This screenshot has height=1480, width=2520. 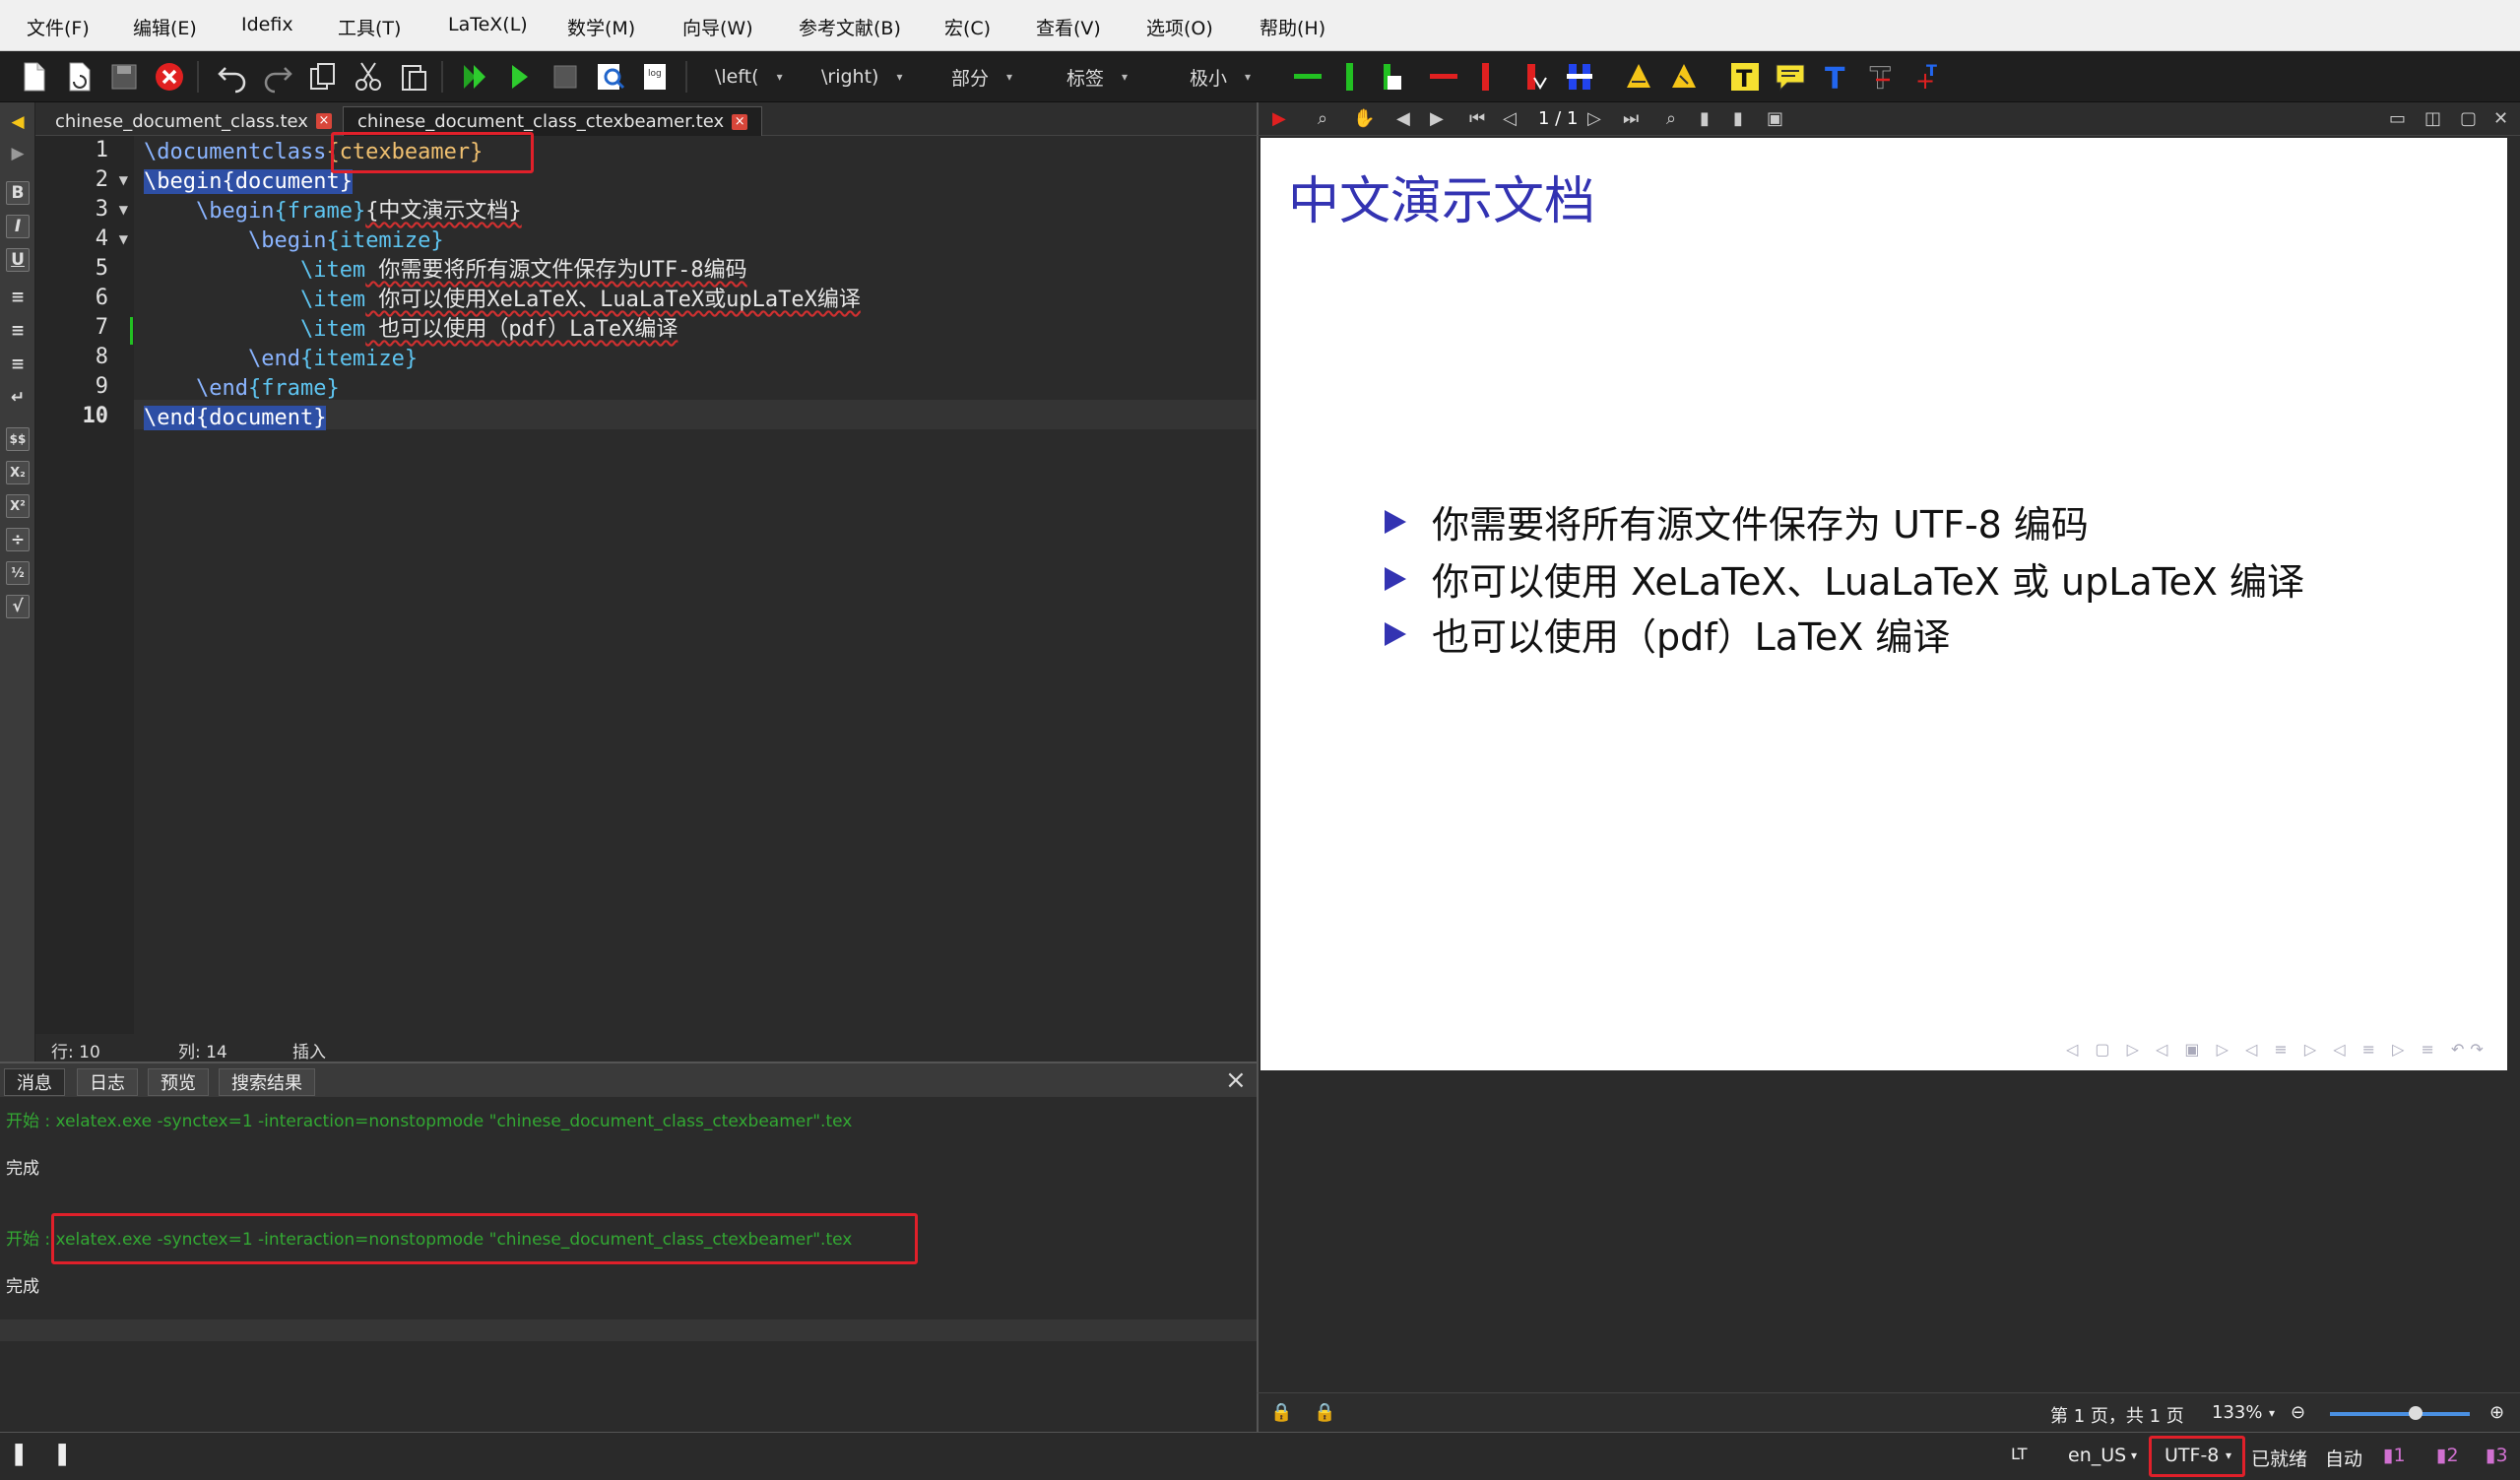 I want to click on lock-icon: 🔒, so click(x=1281, y=1412).